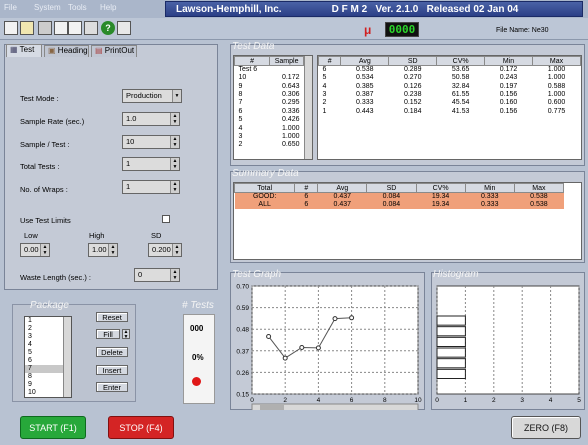  I want to click on lock-icon, so click(91, 28).